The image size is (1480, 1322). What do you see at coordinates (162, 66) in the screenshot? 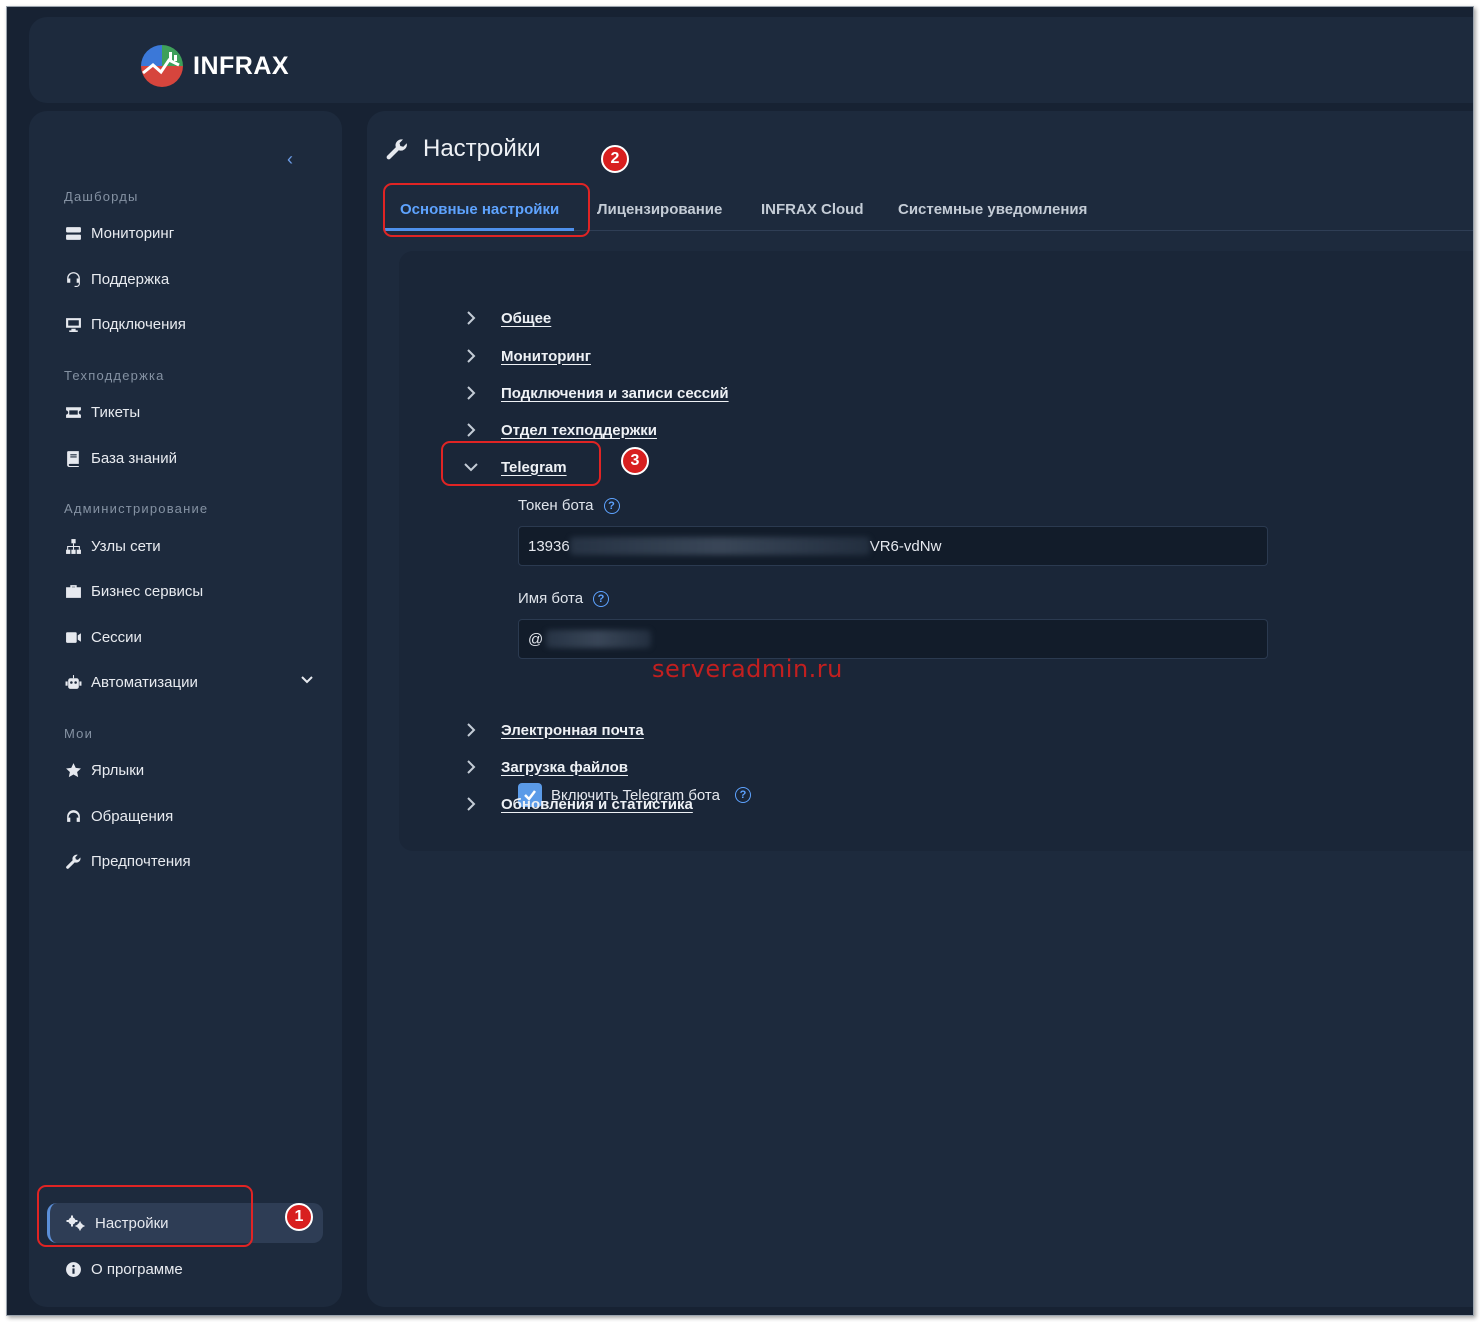
I see `infrax-logo-icon` at bounding box center [162, 66].